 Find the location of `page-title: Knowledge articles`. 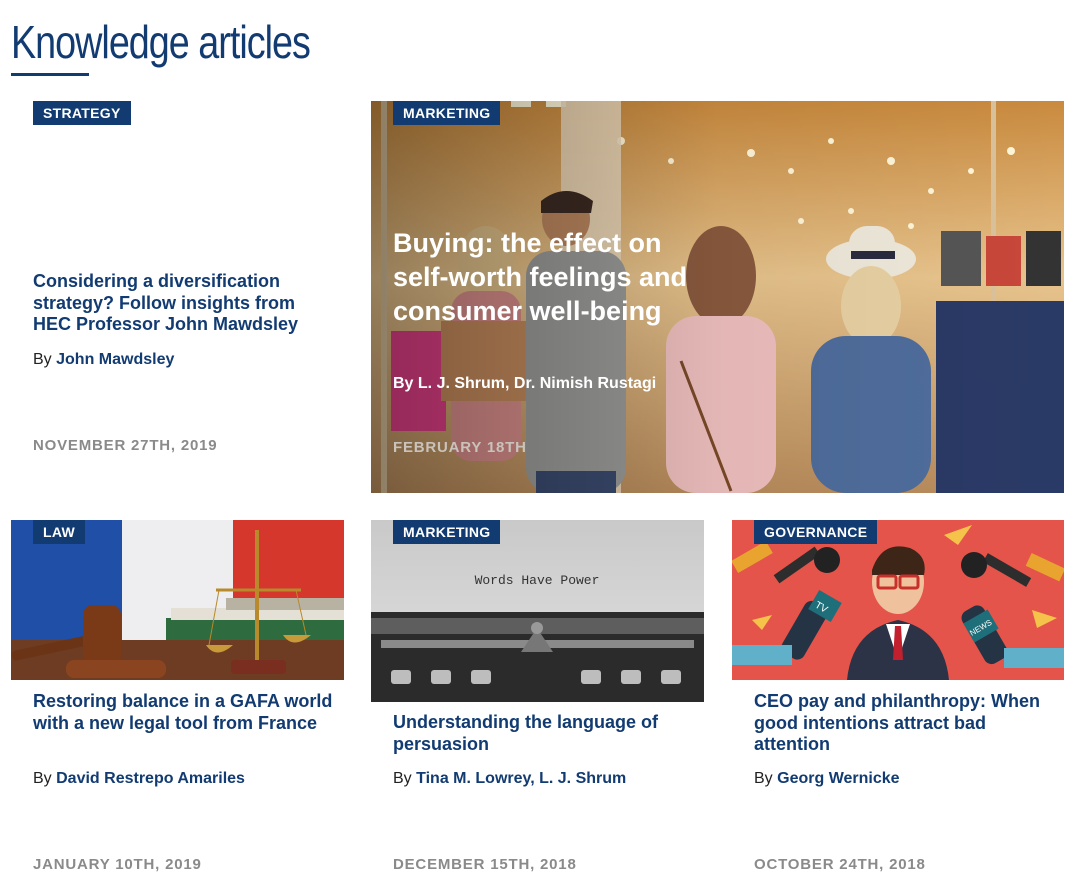

page-title: Knowledge articles is located at coordinates (161, 42).